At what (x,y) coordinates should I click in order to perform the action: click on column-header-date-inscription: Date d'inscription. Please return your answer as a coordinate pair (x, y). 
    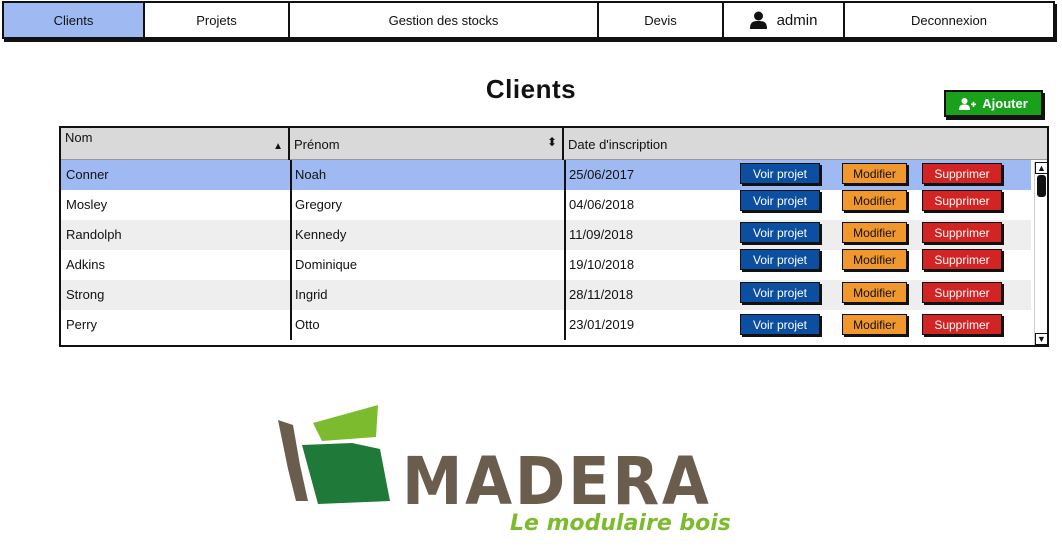
    Looking at the image, I should click on (805, 144).